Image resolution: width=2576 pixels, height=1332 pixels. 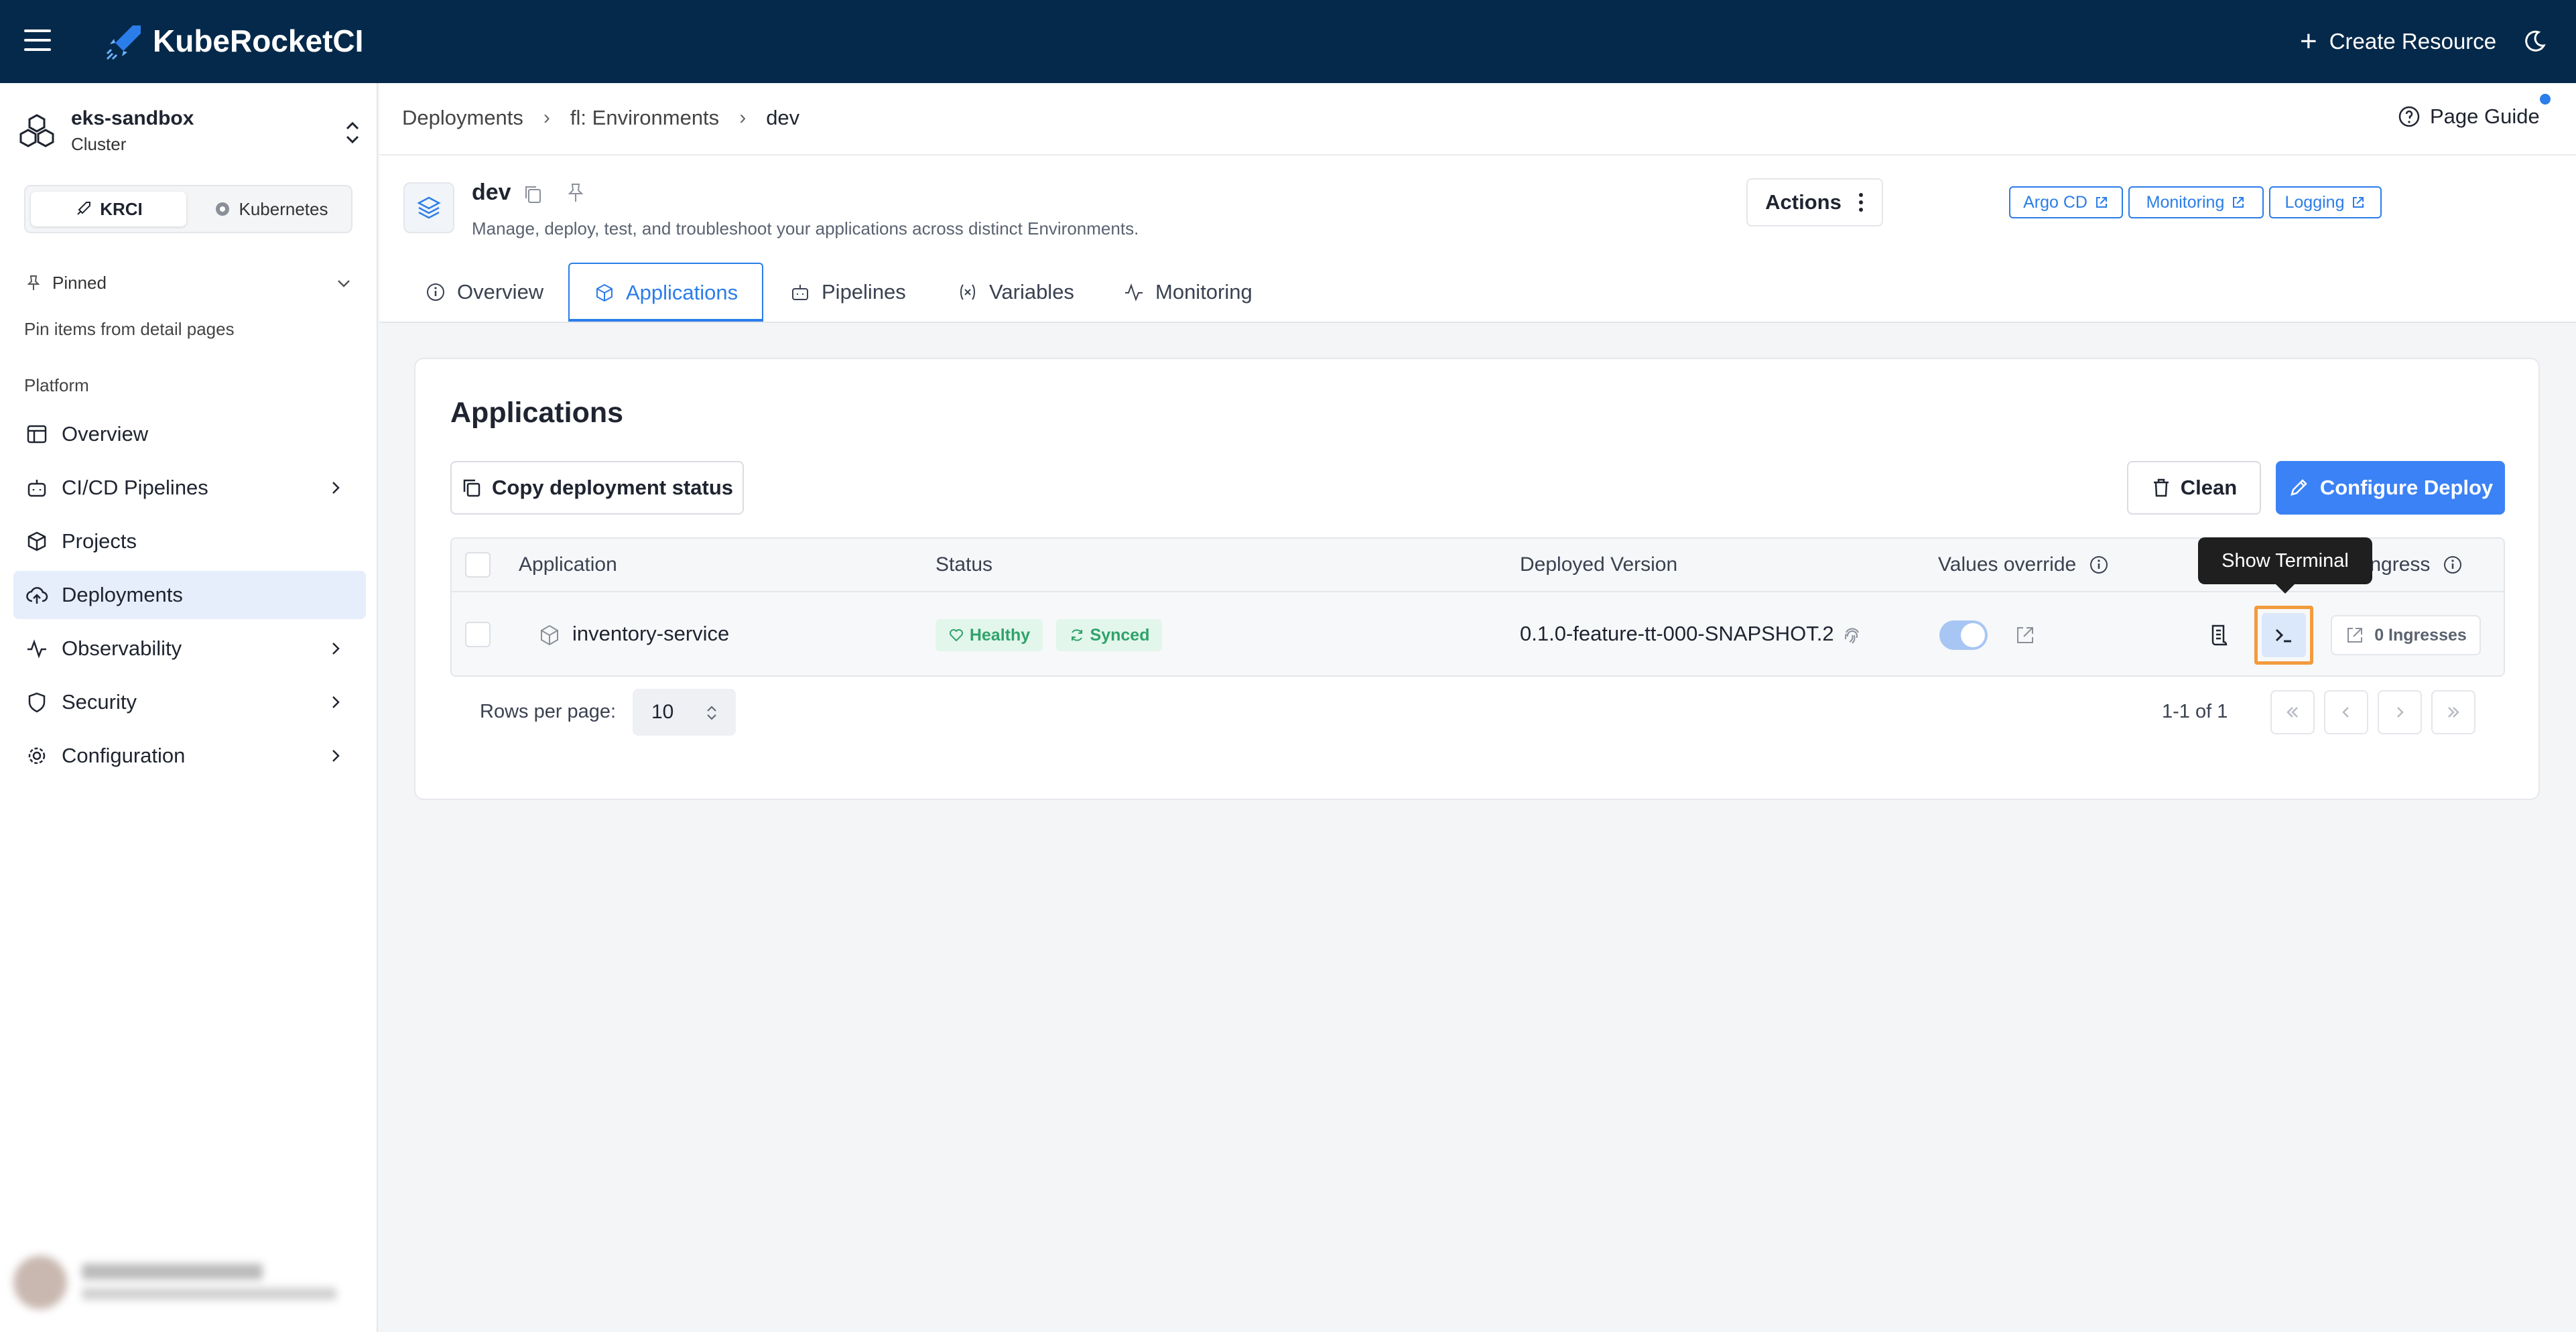 I want to click on sidebar-item-label: CI/CD Pipelines, so click(x=135, y=487).